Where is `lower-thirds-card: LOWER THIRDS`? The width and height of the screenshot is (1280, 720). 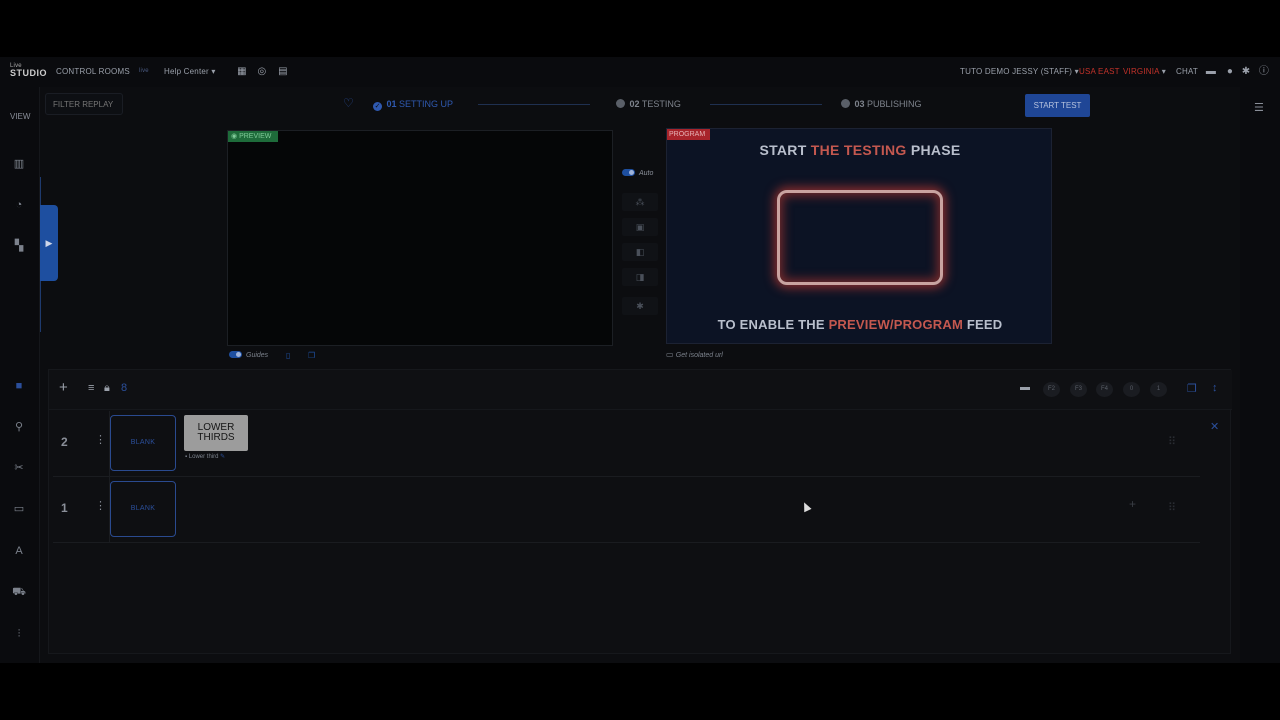
lower-thirds-card: LOWER THIRDS is located at coordinates (216, 433).